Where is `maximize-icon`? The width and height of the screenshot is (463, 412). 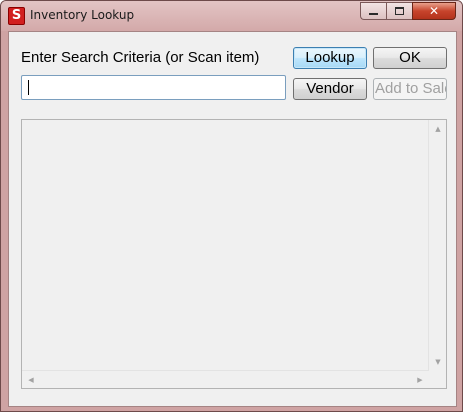
maximize-icon is located at coordinates (399, 11).